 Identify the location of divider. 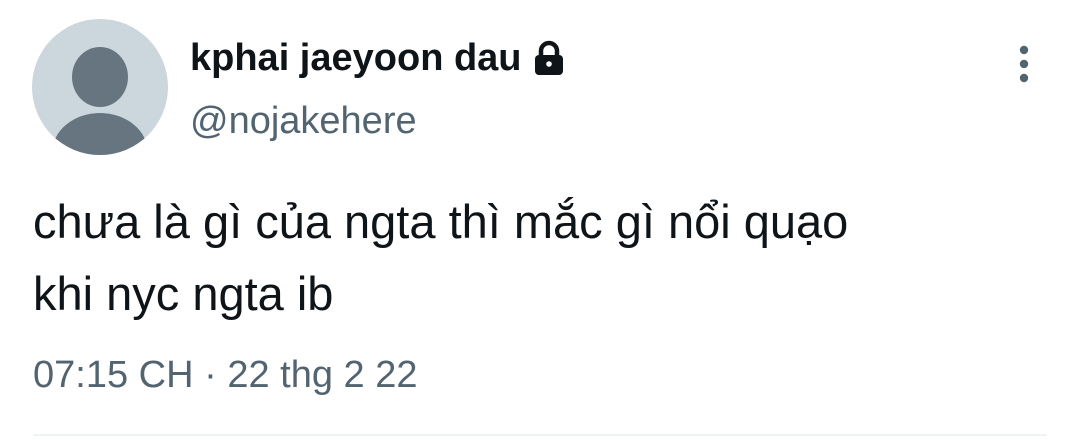
(540, 435).